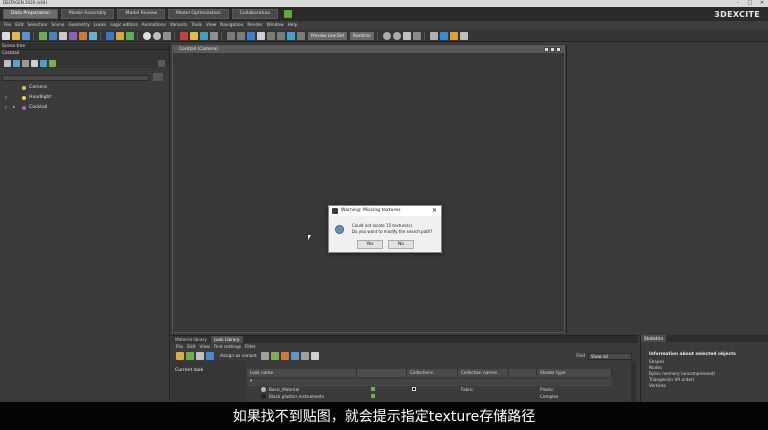 This screenshot has height=430, width=768. Describe the element at coordinates (130, 35) in the screenshot. I see `variant-icon` at that location.